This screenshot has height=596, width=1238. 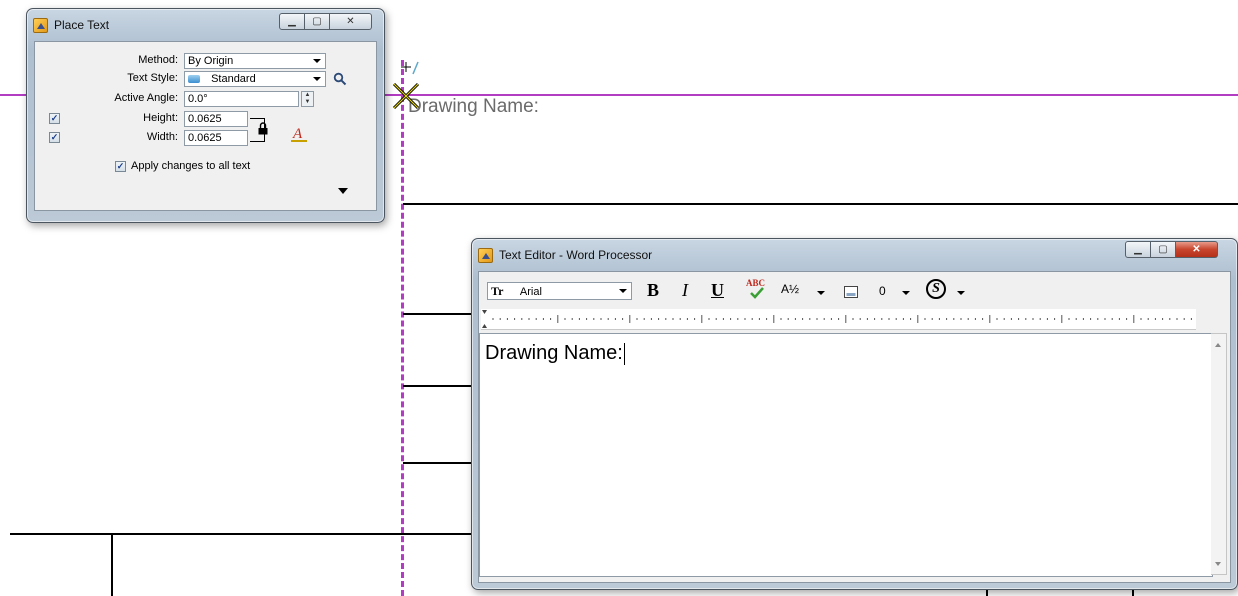 I want to click on text-editor-title: Text Editor - Word Processor, so click(x=576, y=255).